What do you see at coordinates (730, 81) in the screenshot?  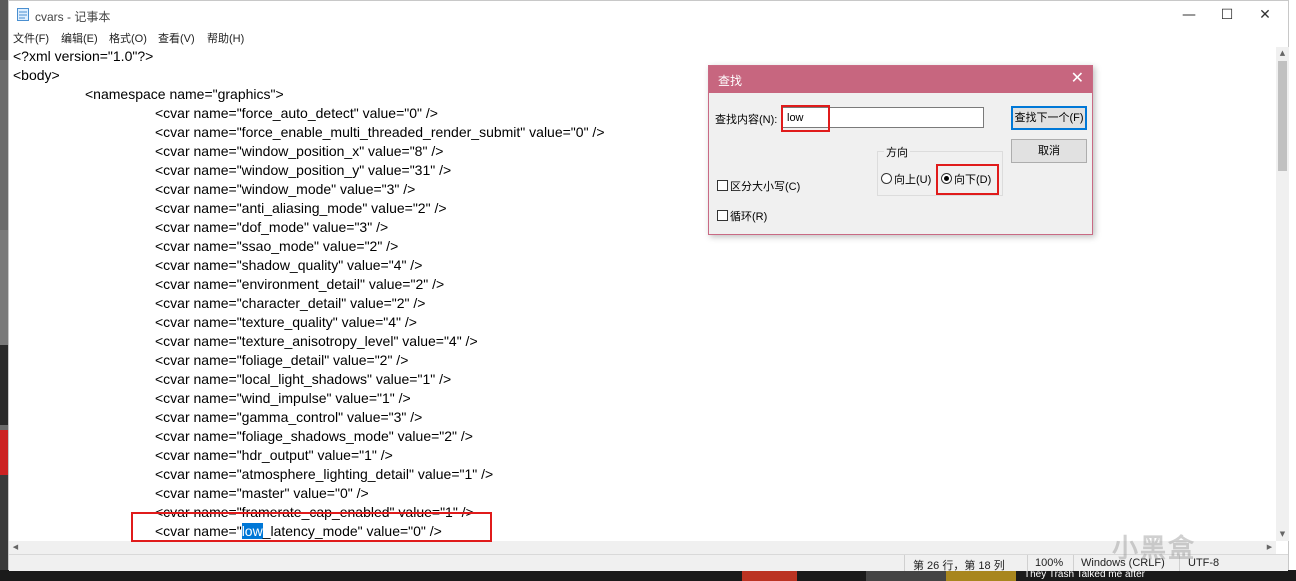 I see `find-dialog-title: 查找` at bounding box center [730, 81].